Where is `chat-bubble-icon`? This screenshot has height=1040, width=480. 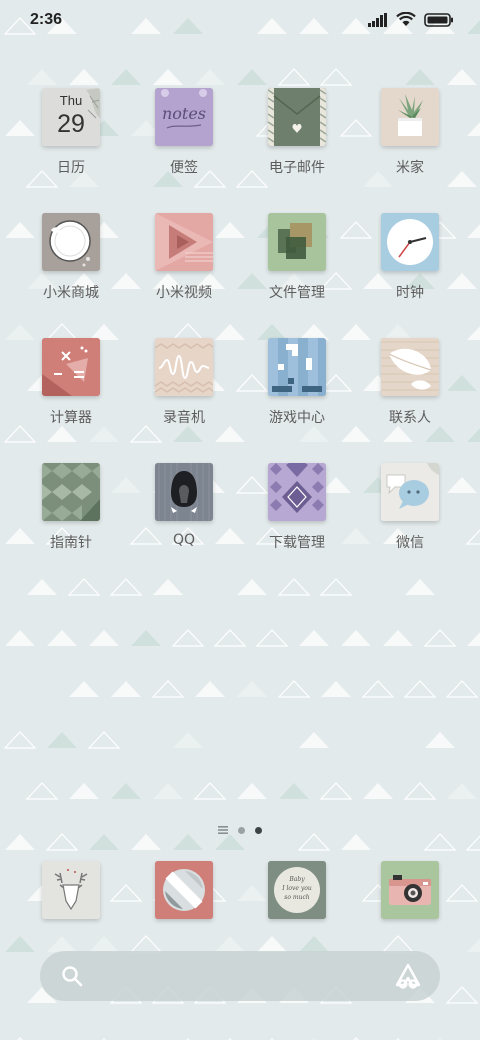 chat-bubble-icon is located at coordinates (410, 492).